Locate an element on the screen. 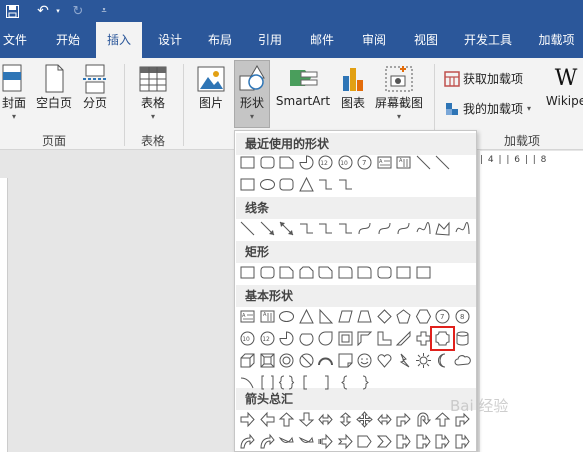 The width and height of the screenshot is (583, 452). screenshot-button: 屏幕截图 ▾ is located at coordinates (399, 93).